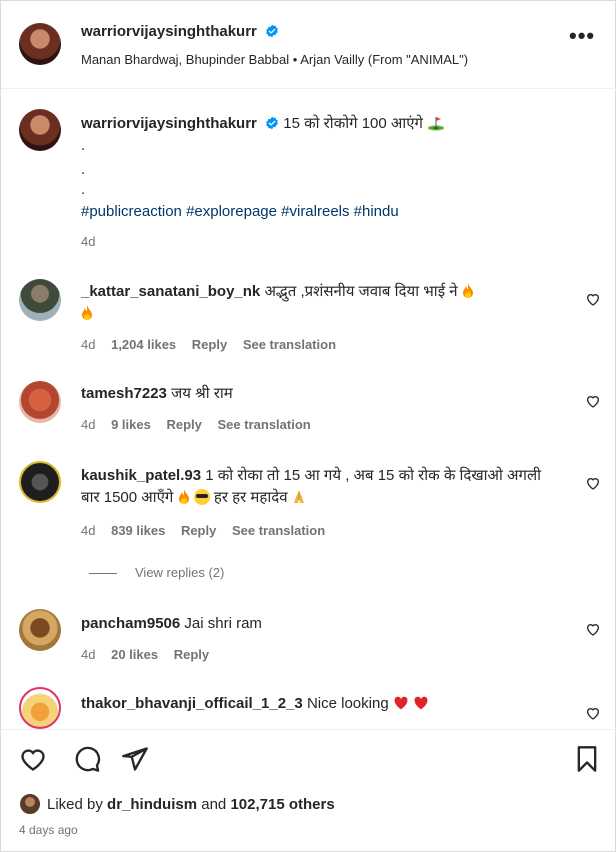 This screenshot has height=852, width=616. I want to click on liked-by-avatar, so click(30, 804).